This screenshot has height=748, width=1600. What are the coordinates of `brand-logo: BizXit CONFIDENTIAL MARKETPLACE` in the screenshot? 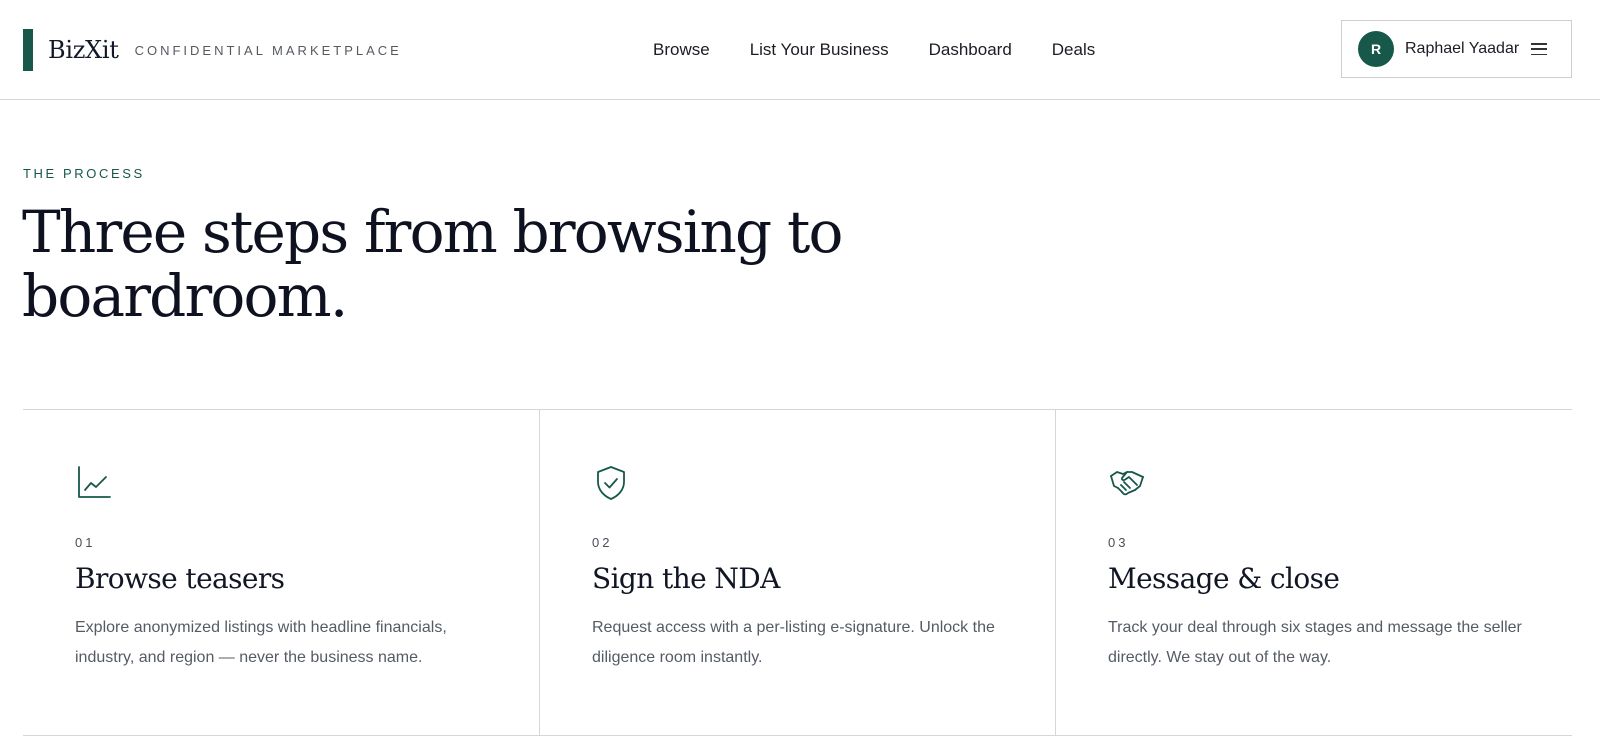 It's located at (212, 50).